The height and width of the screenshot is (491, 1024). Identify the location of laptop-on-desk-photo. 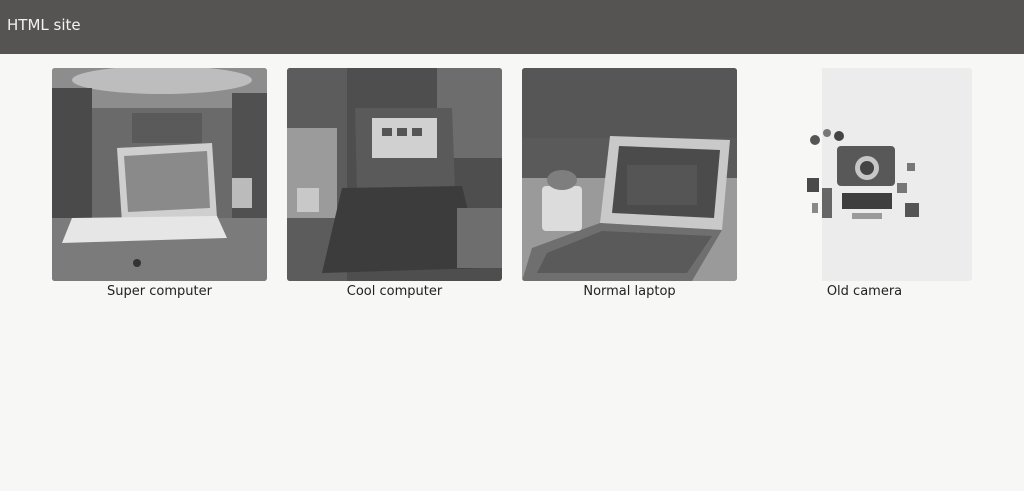
(159, 174).